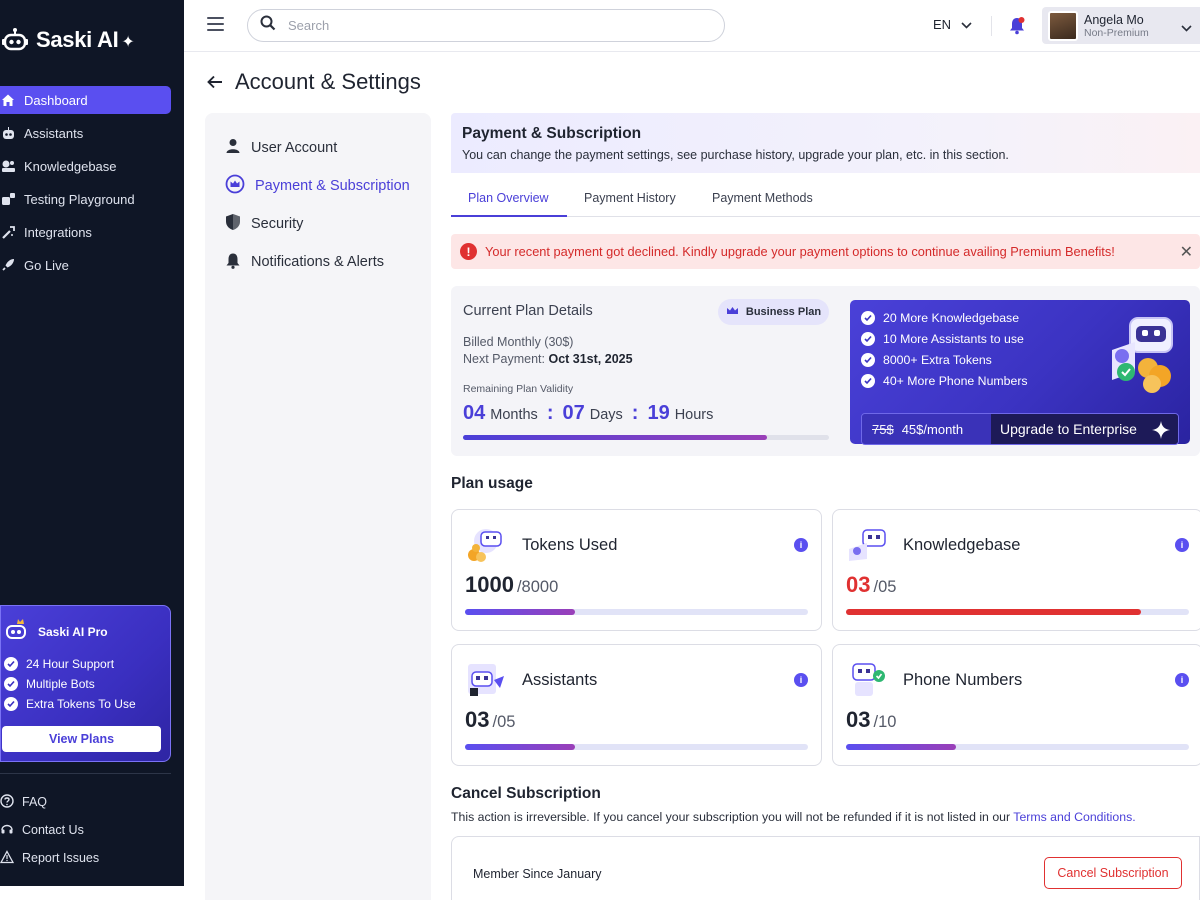  I want to click on sidebar-item-label: Knowledgebase, so click(70, 166).